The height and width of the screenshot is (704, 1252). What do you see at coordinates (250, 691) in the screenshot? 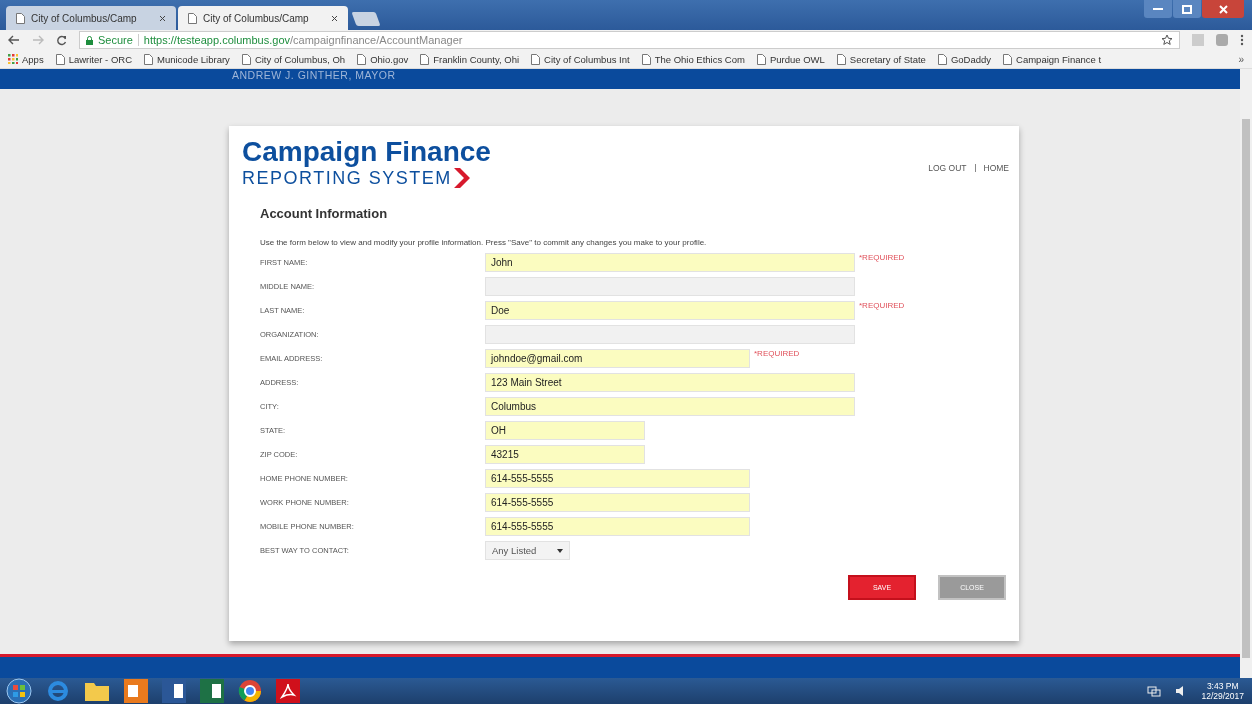
I see `browser-circle-icon` at bounding box center [250, 691].